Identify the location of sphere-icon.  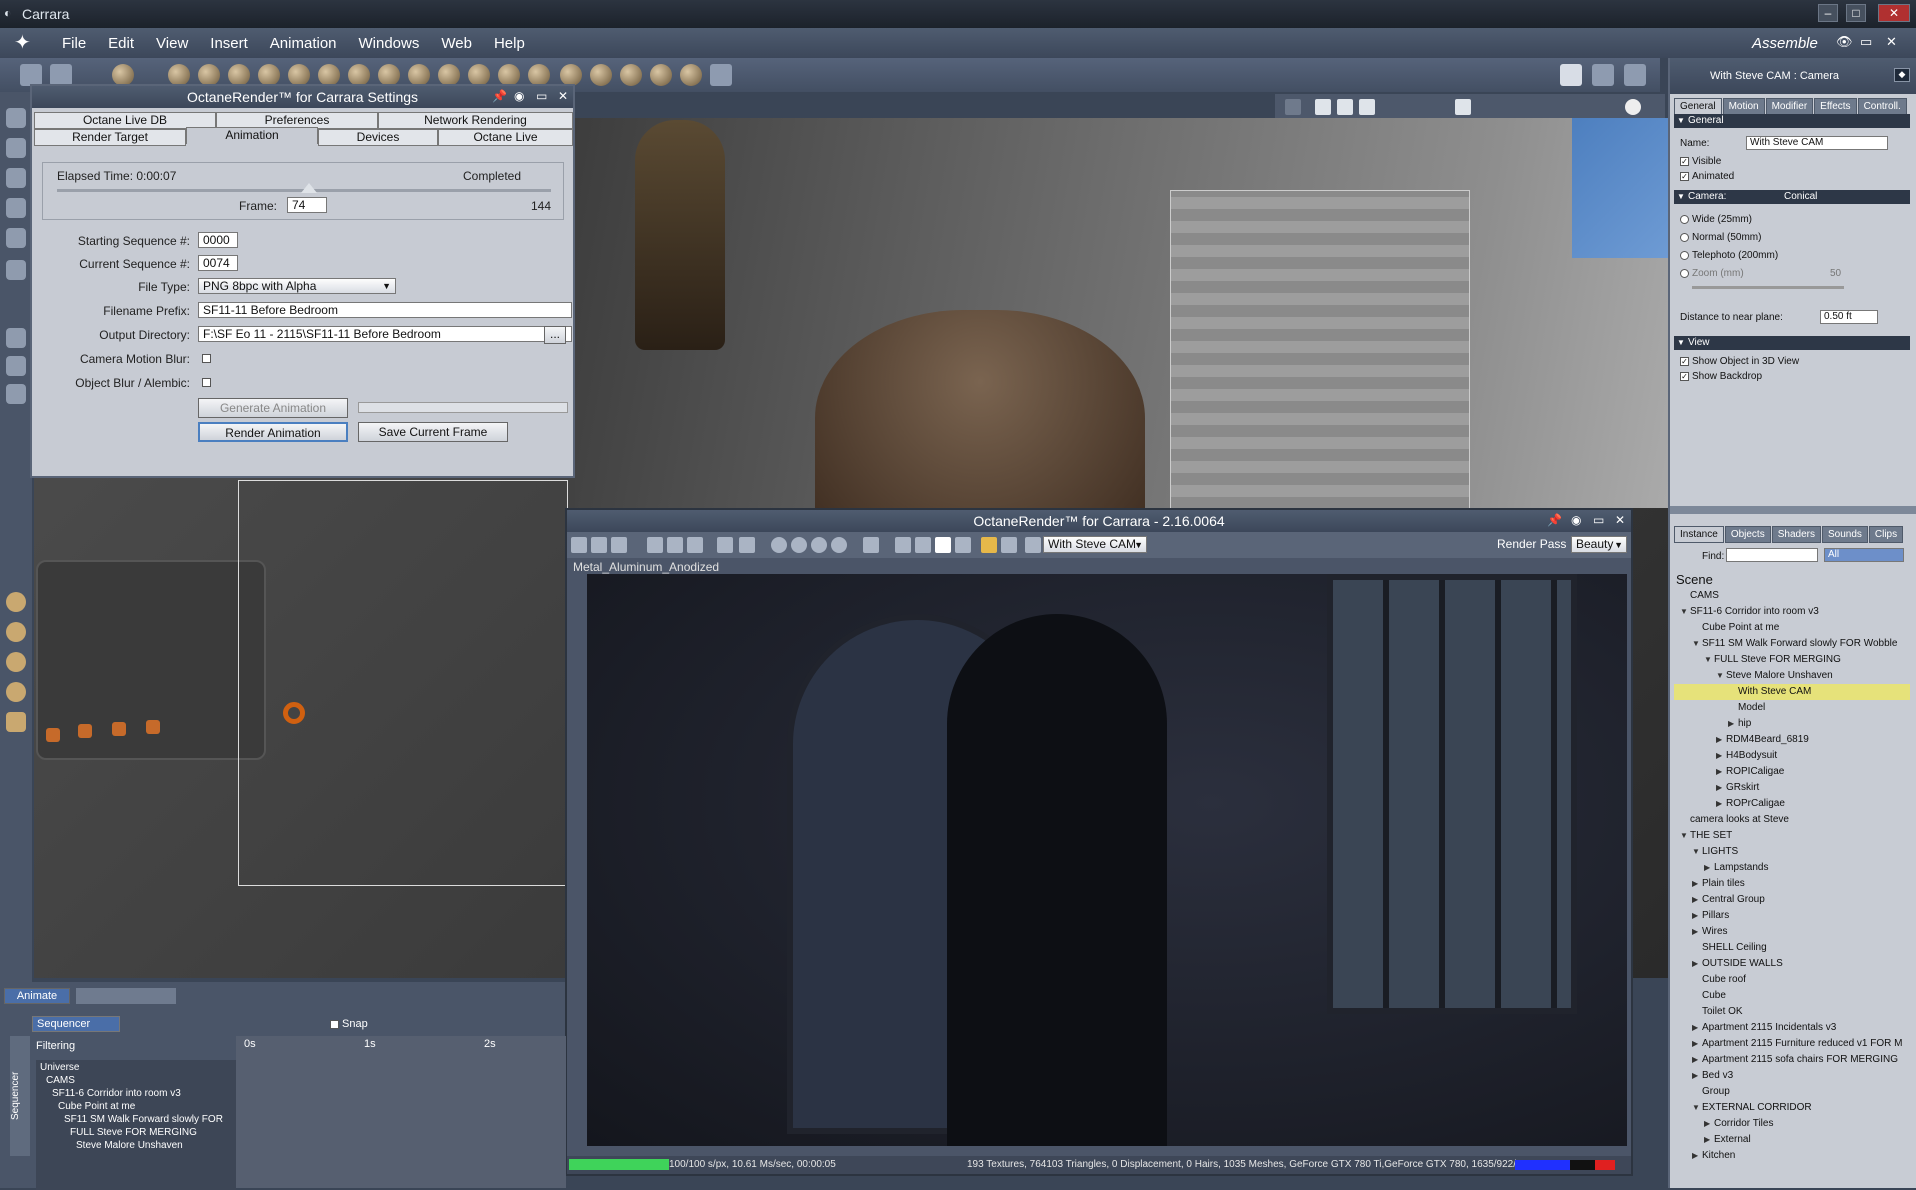
(179, 75).